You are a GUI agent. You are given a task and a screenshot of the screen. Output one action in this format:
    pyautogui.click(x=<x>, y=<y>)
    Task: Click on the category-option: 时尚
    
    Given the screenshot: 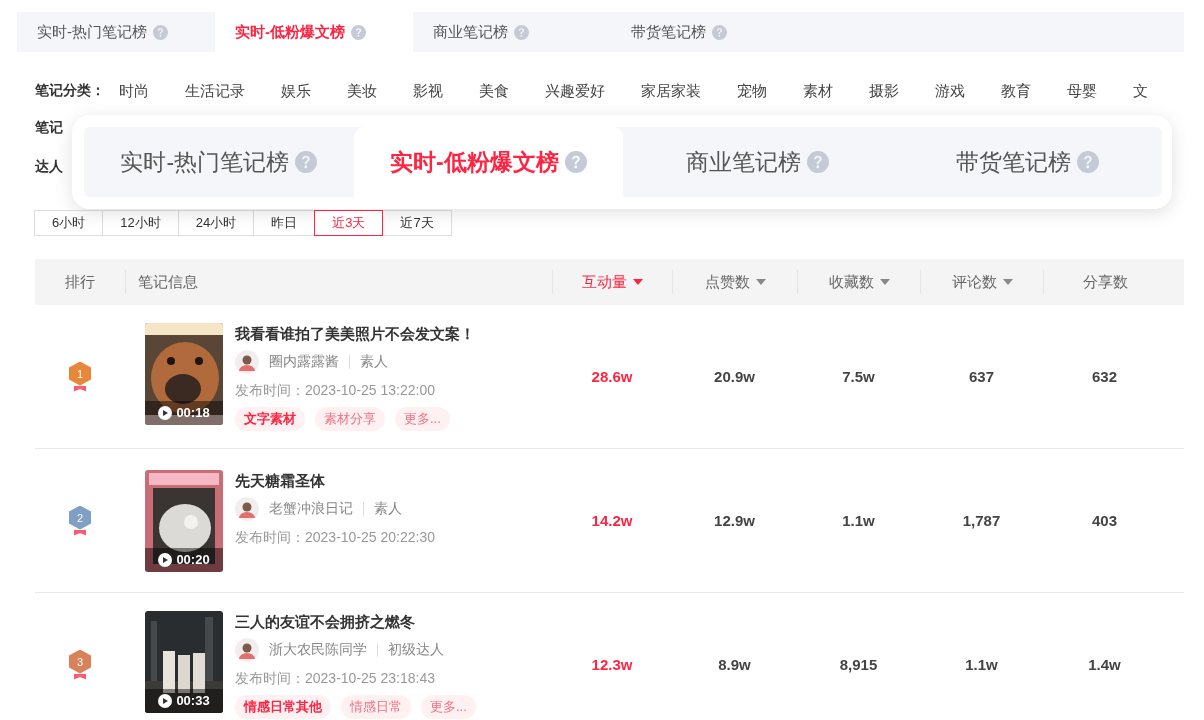 What is the action you would take?
    pyautogui.click(x=134, y=91)
    